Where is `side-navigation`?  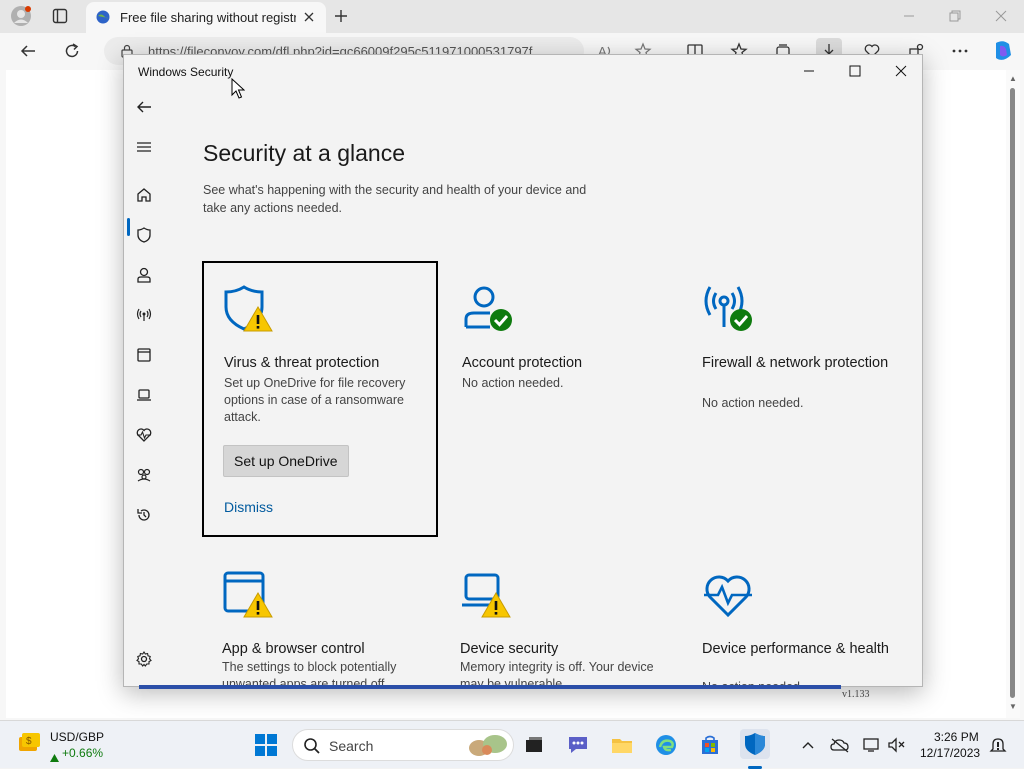 side-navigation is located at coordinates (144, 388).